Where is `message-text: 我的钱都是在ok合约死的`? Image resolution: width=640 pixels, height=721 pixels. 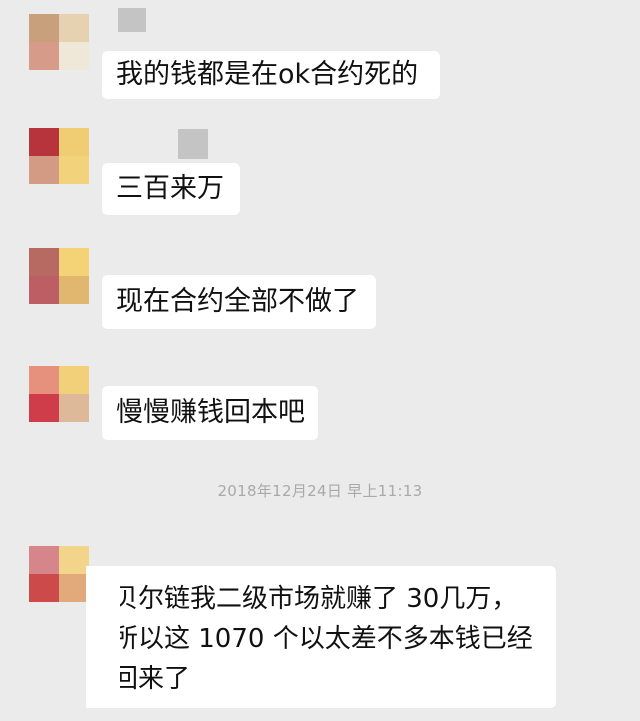 message-text: 我的钱都是在ok合约死的 is located at coordinates (267, 74).